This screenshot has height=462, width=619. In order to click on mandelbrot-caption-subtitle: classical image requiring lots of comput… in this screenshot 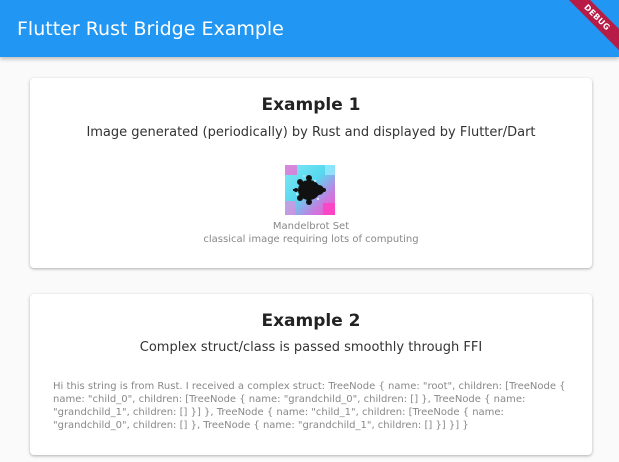, I will do `click(311, 239)`.